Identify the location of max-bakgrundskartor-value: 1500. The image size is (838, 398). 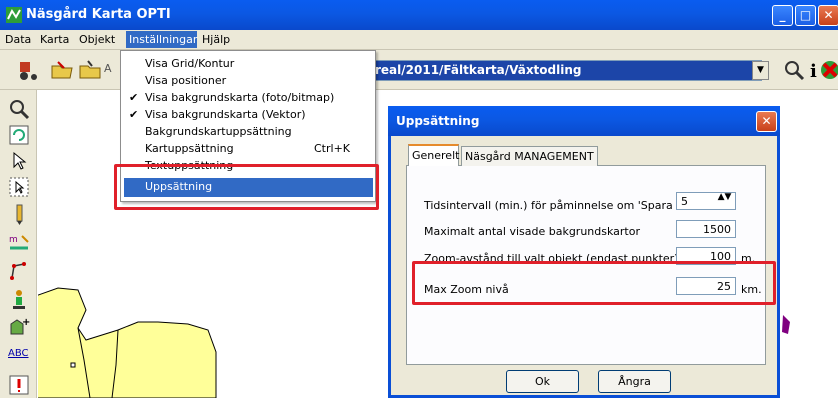
(717, 229).